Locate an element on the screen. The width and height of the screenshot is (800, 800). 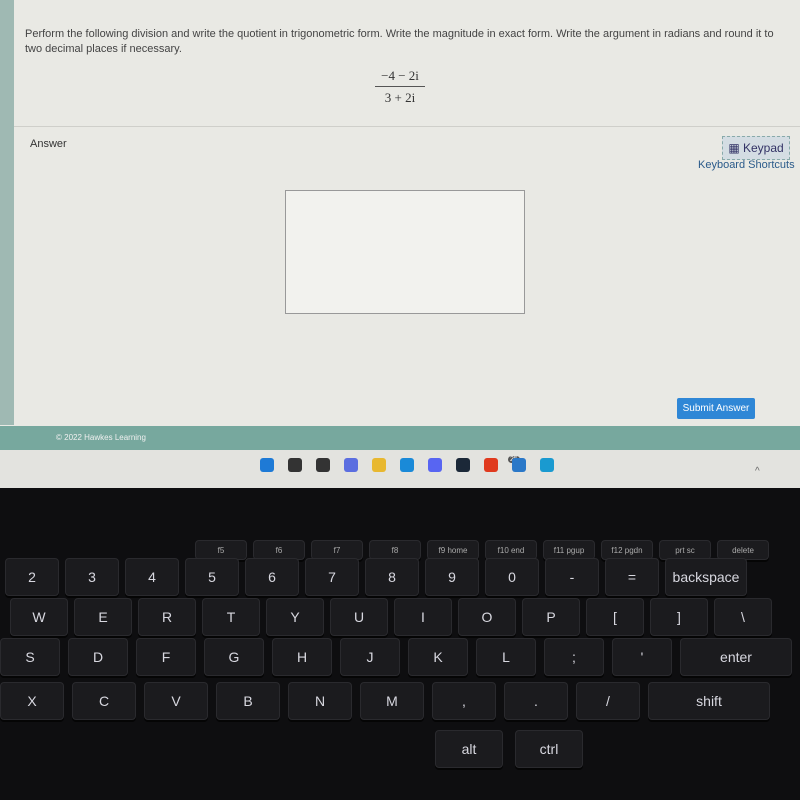
denominator: 3 + 2i is located at coordinates (400, 97).